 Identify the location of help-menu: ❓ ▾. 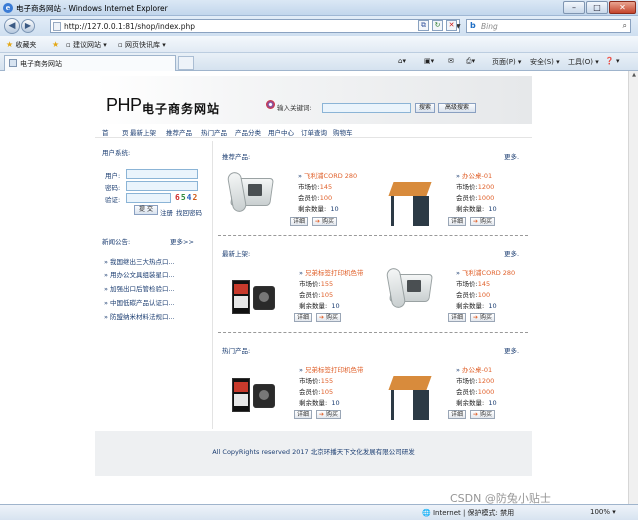
(612, 61).